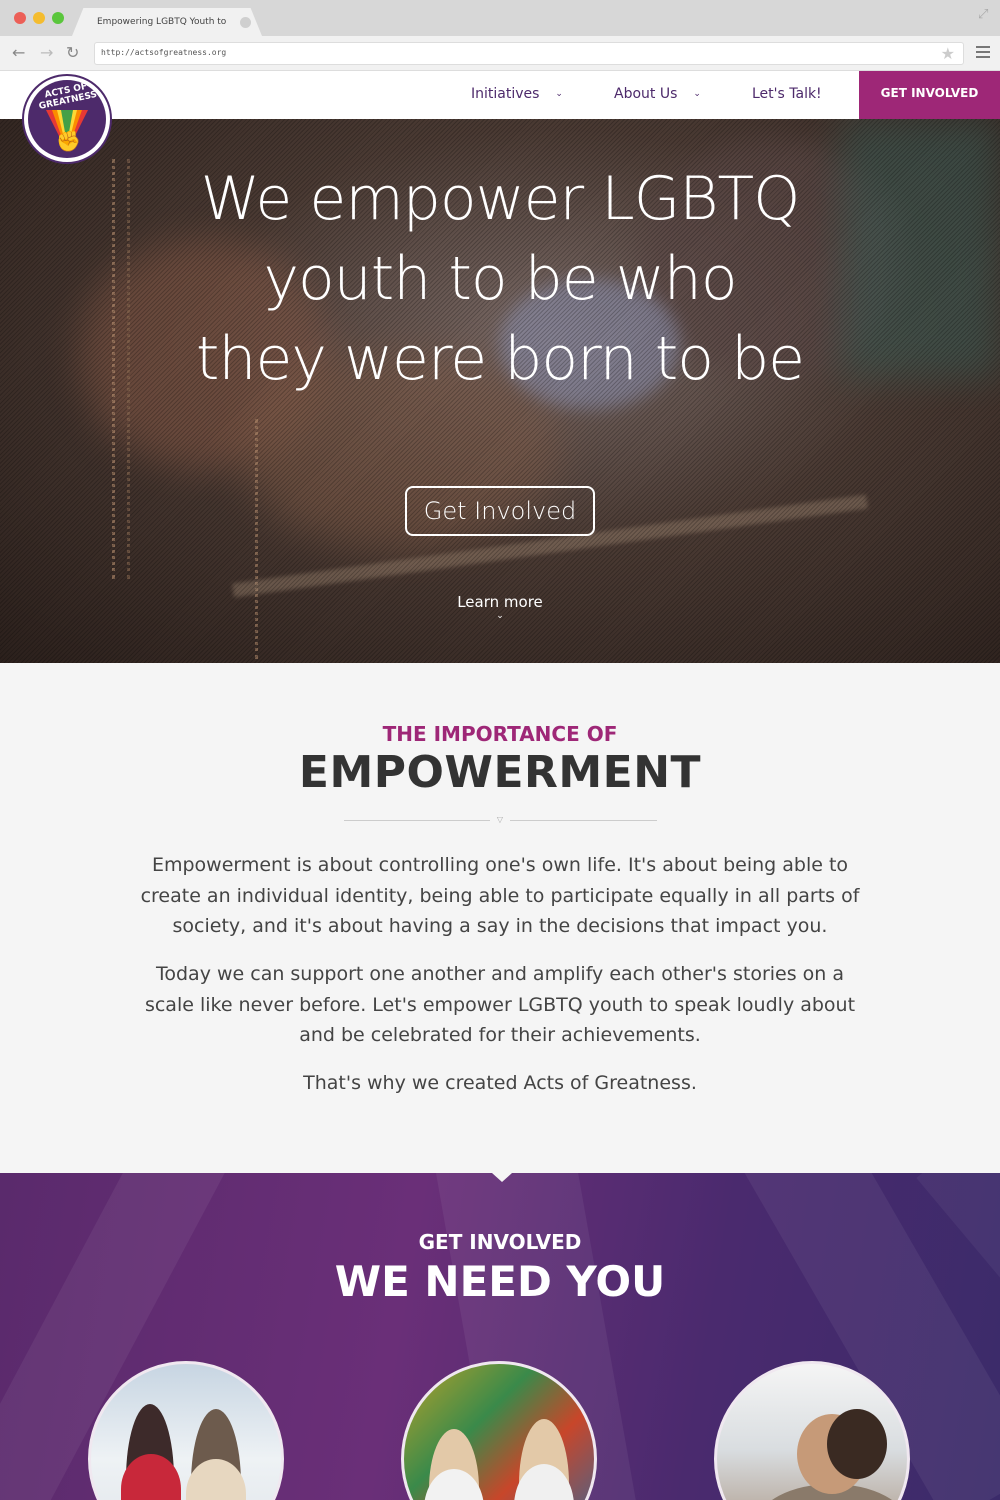 The width and height of the screenshot is (1000, 1500). What do you see at coordinates (500, 199) in the screenshot?
I see `hero-title-line: We empower LGBTQ` at bounding box center [500, 199].